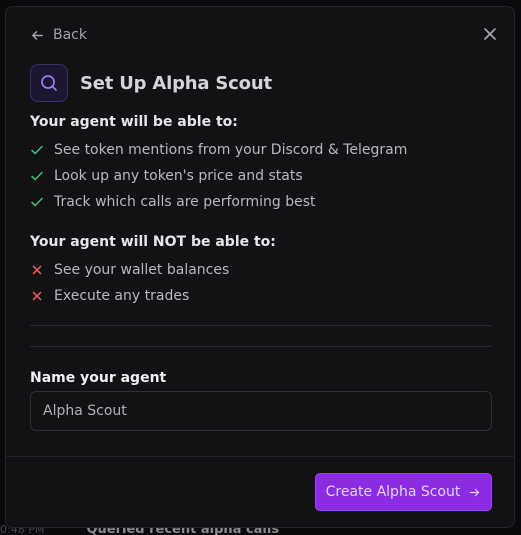 Image resolution: width=521 pixels, height=535 pixels. What do you see at coordinates (98, 378) in the screenshot?
I see `name-field-label: Name your agent` at bounding box center [98, 378].